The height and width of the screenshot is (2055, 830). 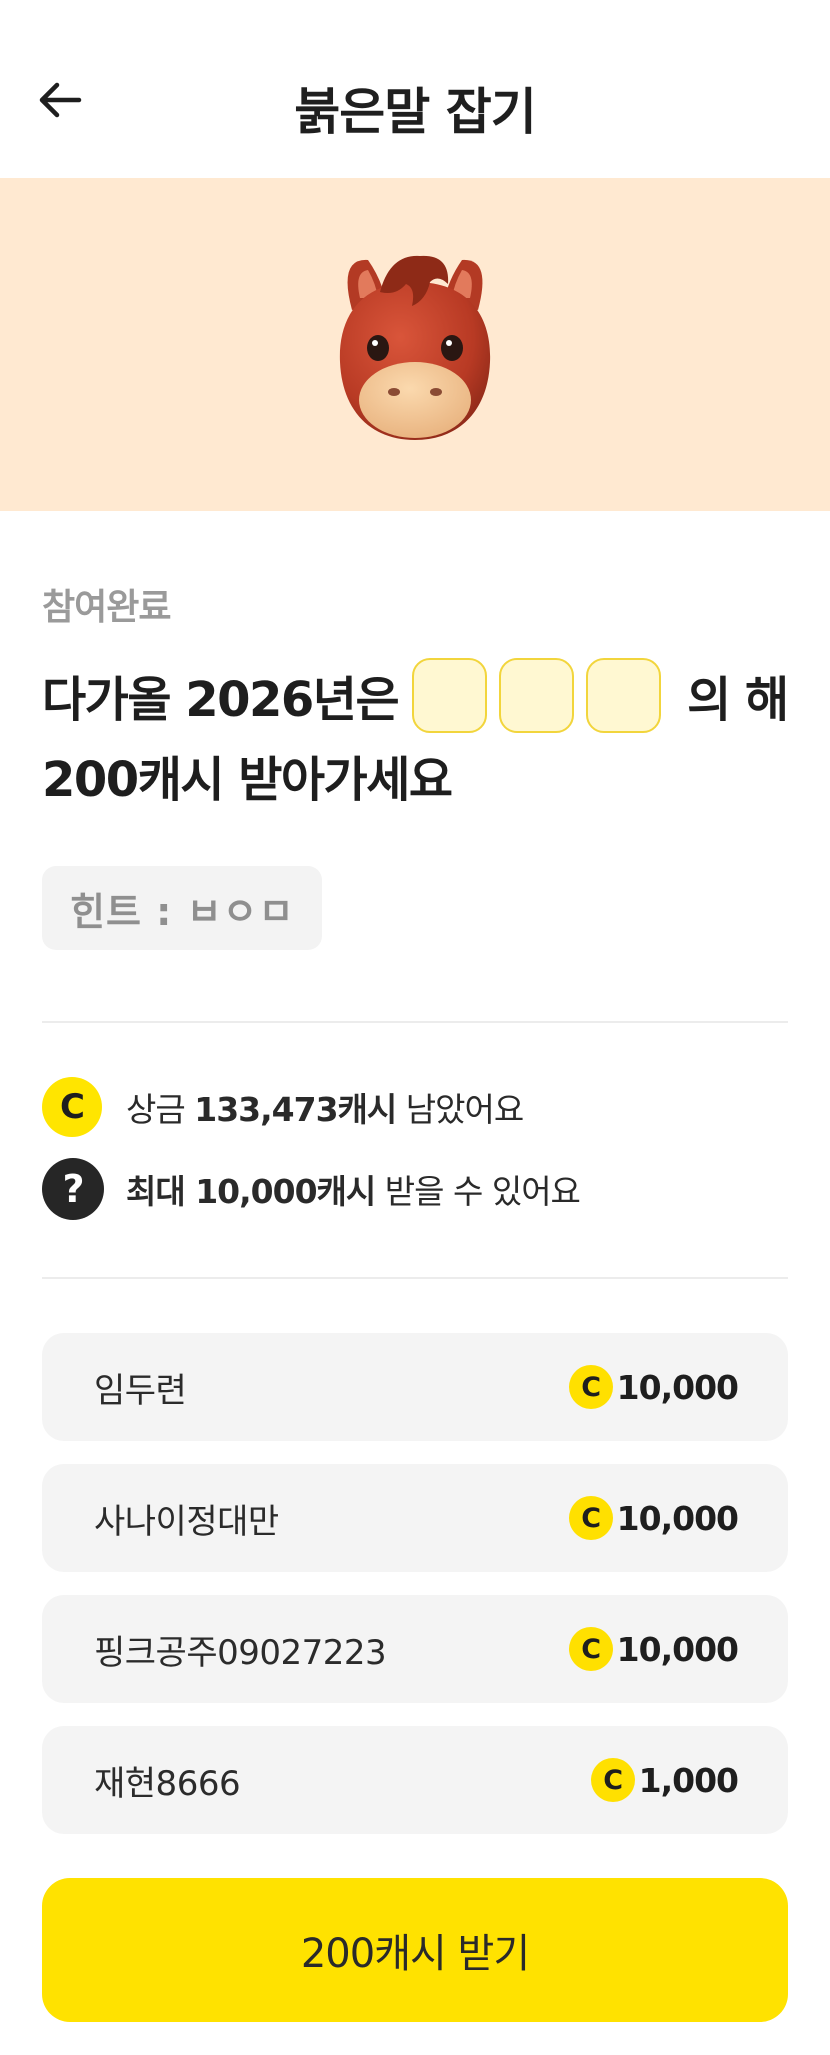 I want to click on question-symbol: ?, so click(x=73, y=1189).